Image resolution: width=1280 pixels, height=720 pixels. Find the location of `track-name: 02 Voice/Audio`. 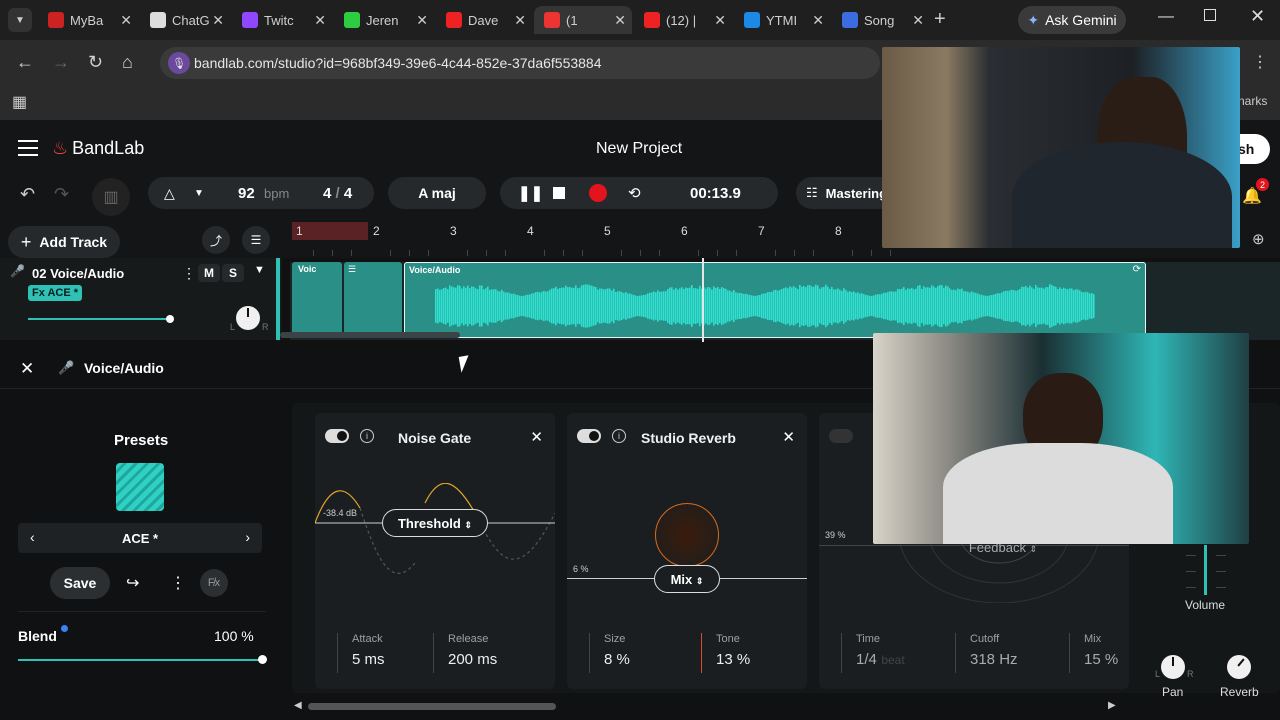

track-name: 02 Voice/Audio is located at coordinates (78, 273).